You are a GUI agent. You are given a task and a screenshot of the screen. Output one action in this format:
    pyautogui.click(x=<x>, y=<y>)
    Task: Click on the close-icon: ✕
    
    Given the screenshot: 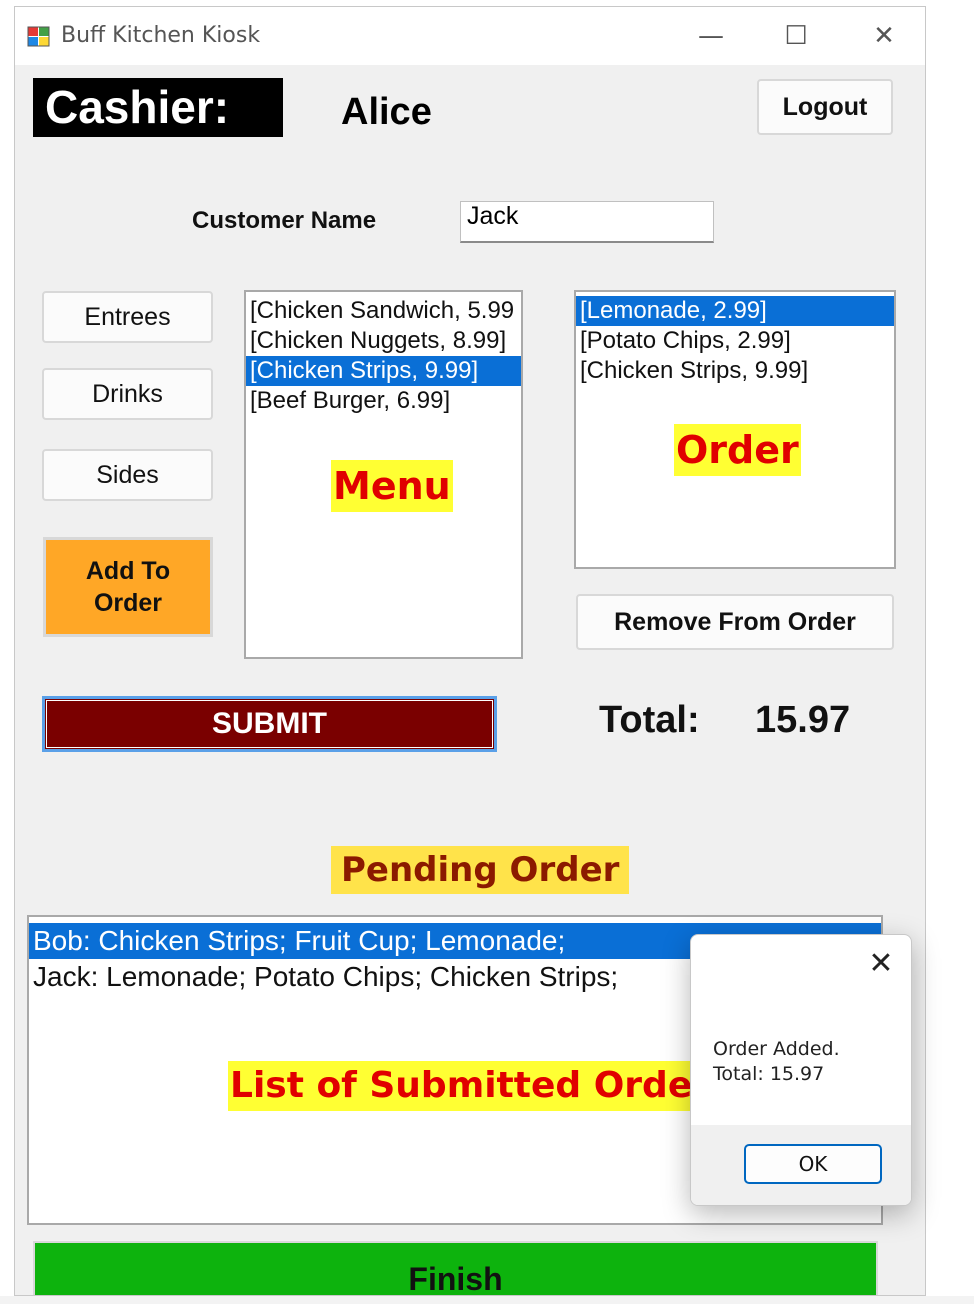 What is the action you would take?
    pyautogui.click(x=884, y=36)
    